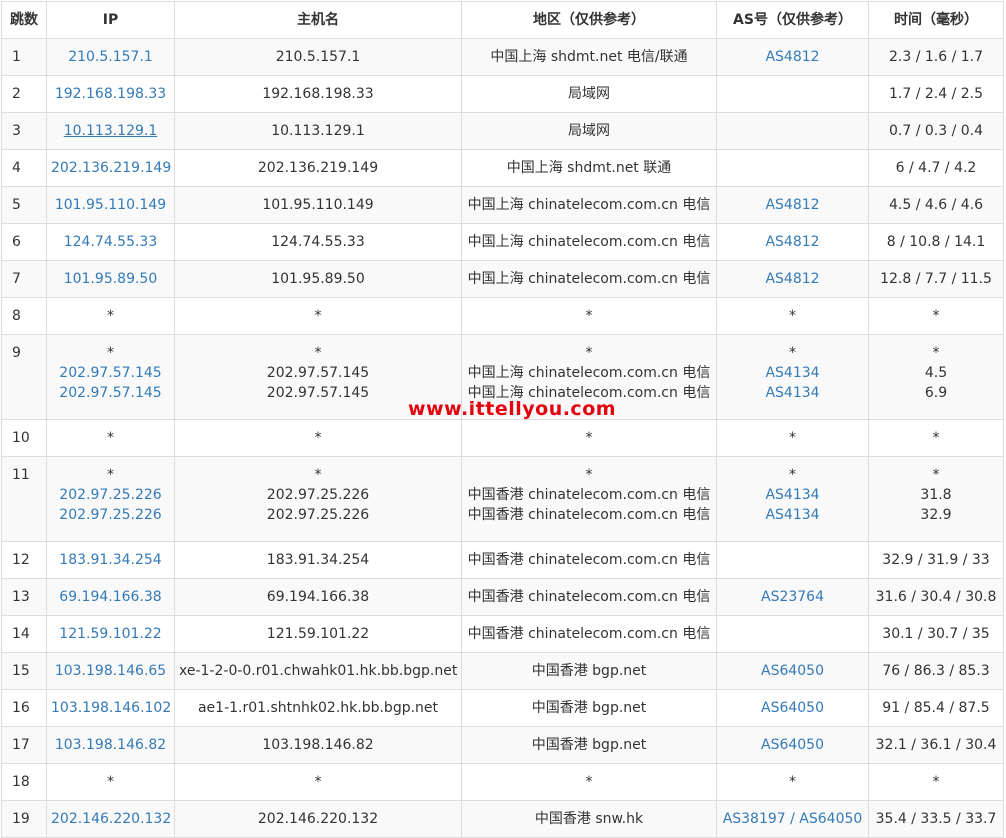  What do you see at coordinates (318, 597) in the screenshot?
I see `host-cell: 69.194.166.38` at bounding box center [318, 597].